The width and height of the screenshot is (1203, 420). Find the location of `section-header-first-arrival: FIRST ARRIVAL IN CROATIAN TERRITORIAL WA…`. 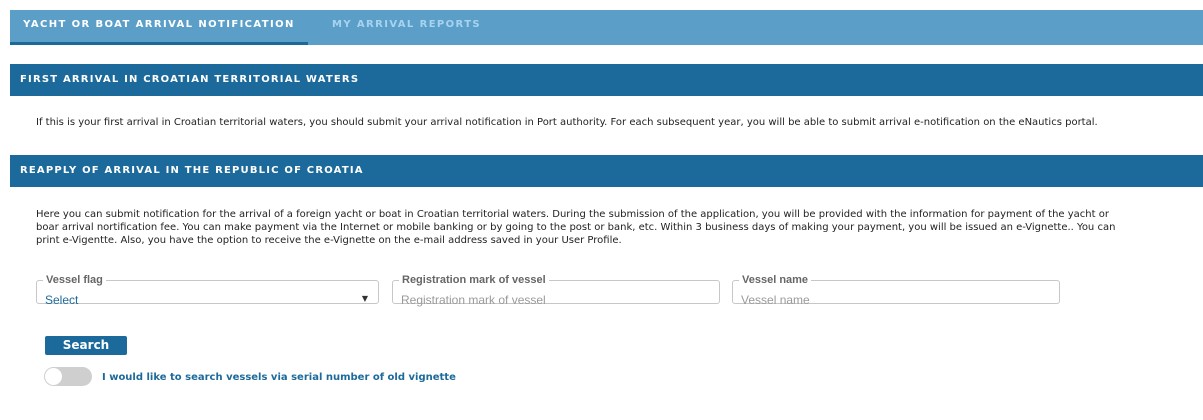

section-header-first-arrival: FIRST ARRIVAL IN CROATIAN TERRITORIAL WA… is located at coordinates (606, 80).